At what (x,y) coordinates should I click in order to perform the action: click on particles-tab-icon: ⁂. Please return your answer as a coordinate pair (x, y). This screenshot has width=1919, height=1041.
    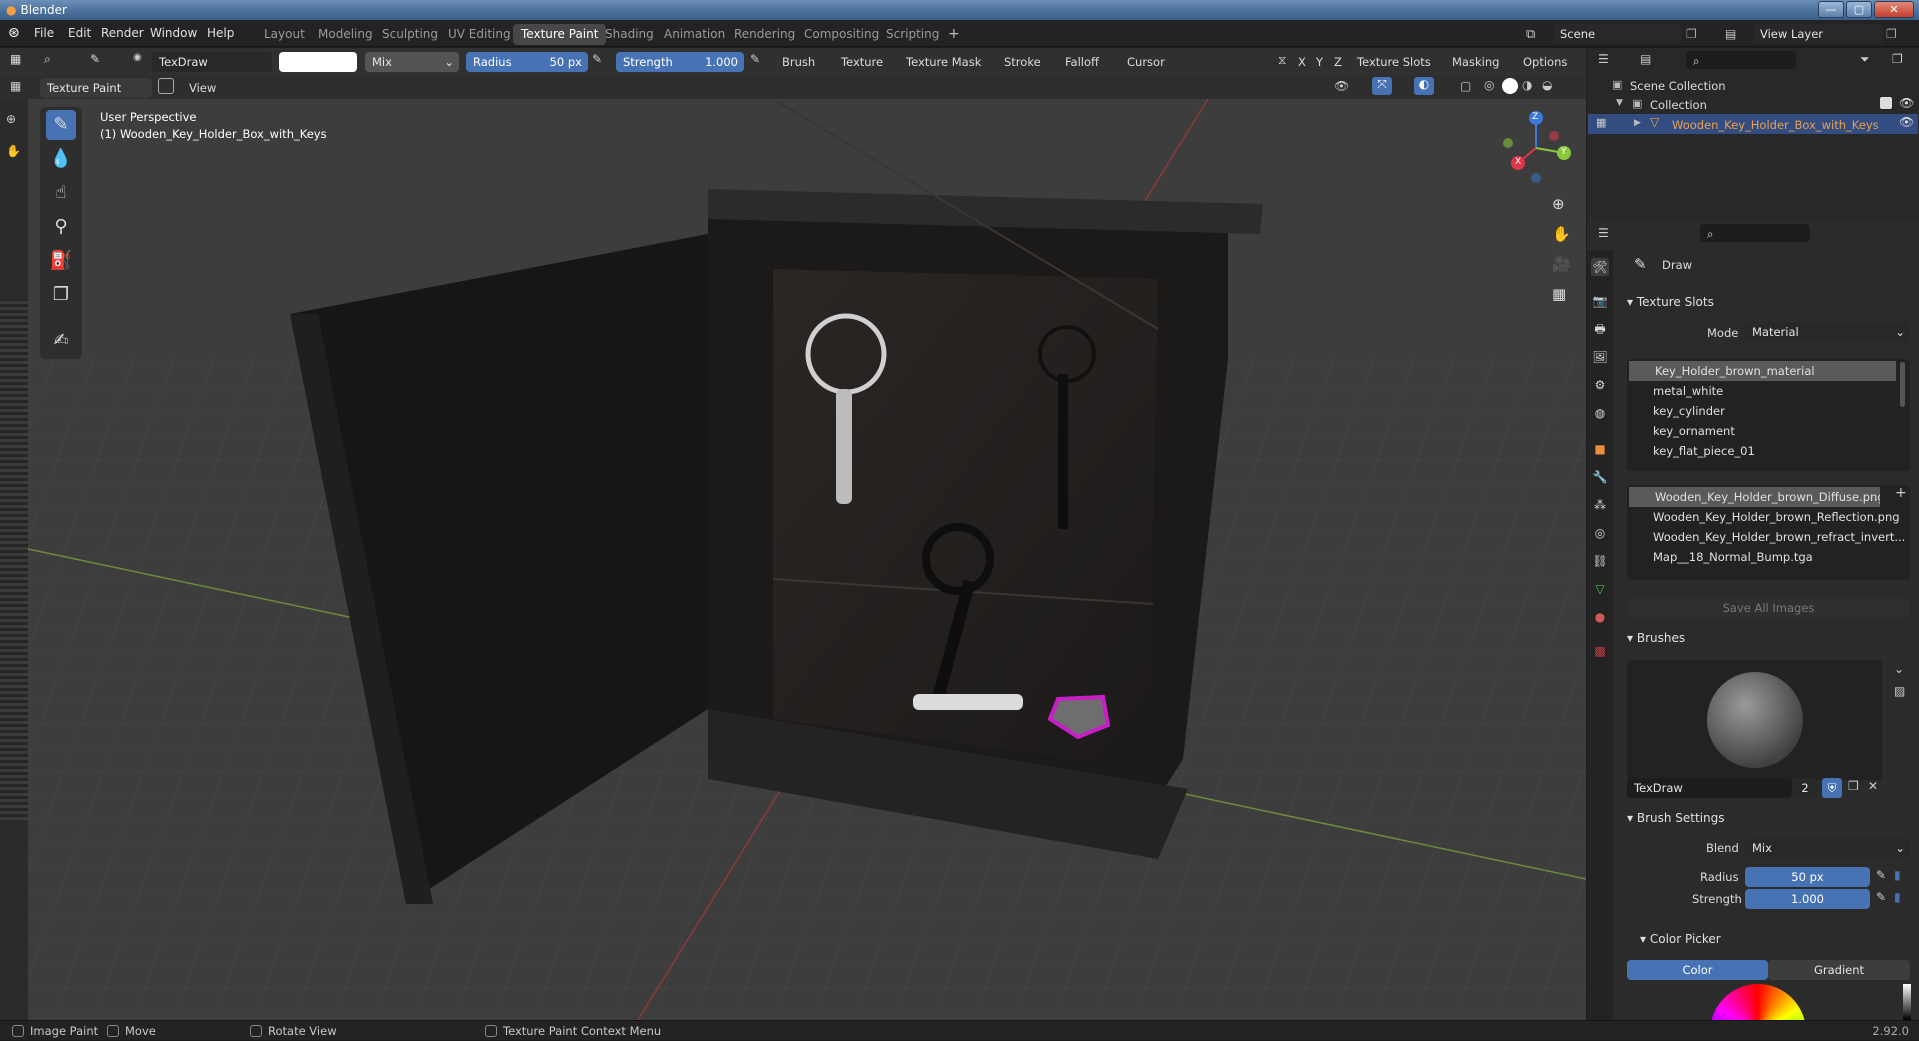
    Looking at the image, I should click on (1600, 505).